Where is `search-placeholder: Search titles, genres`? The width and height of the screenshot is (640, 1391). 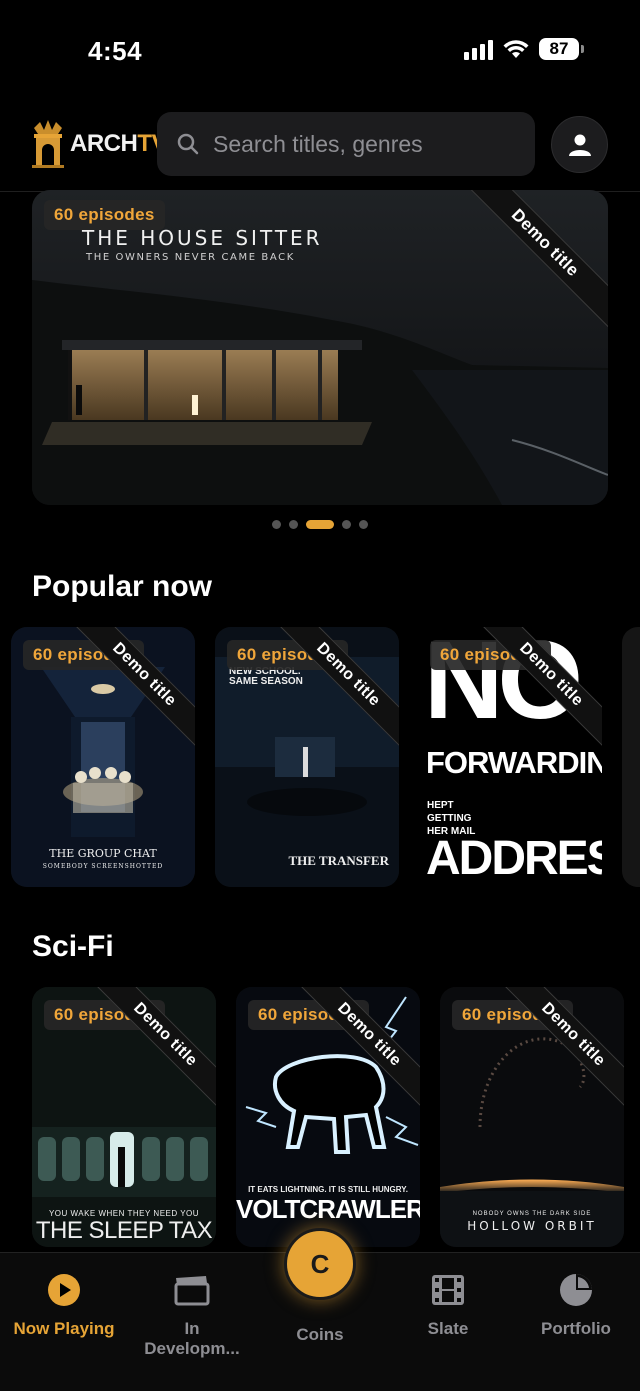
search-placeholder: Search titles, genres is located at coordinates (318, 143).